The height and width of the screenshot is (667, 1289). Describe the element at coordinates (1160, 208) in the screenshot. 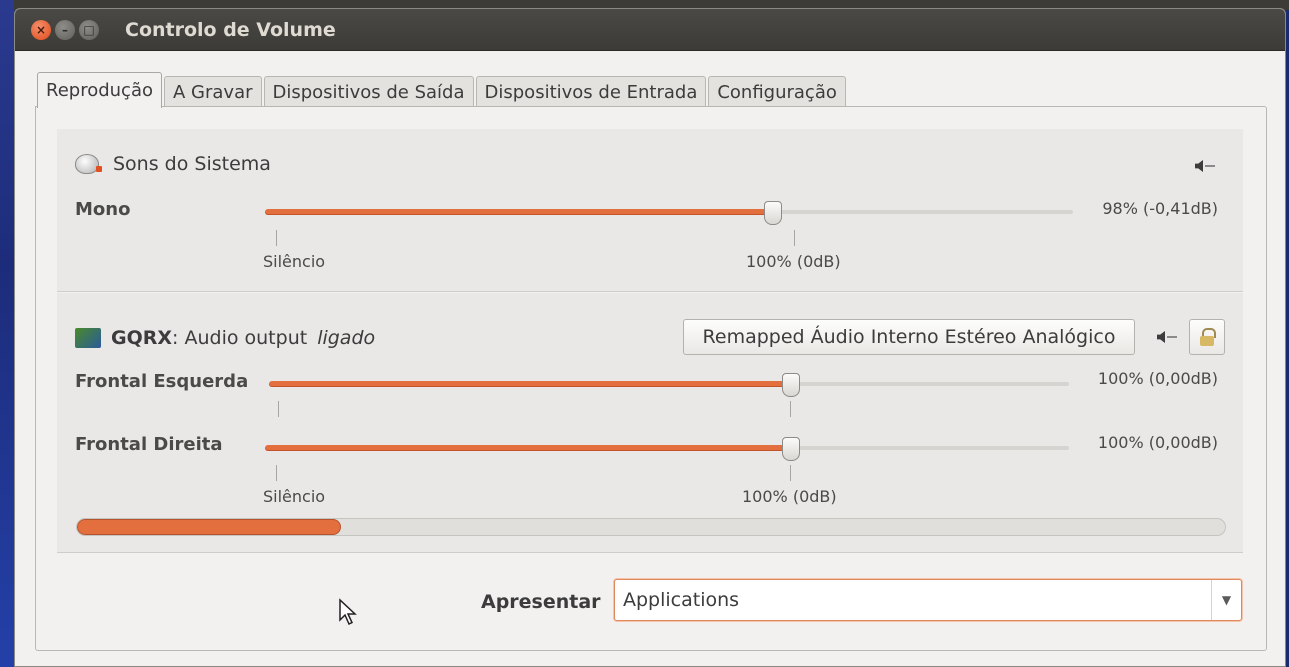

I see `volume-value: 98% (-0,41dB)` at that location.